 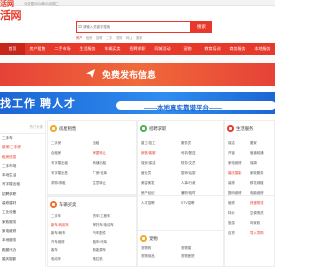 What do you see at coordinates (239, 232) in the screenshot?
I see `card-link: 百货` at bounding box center [239, 232].